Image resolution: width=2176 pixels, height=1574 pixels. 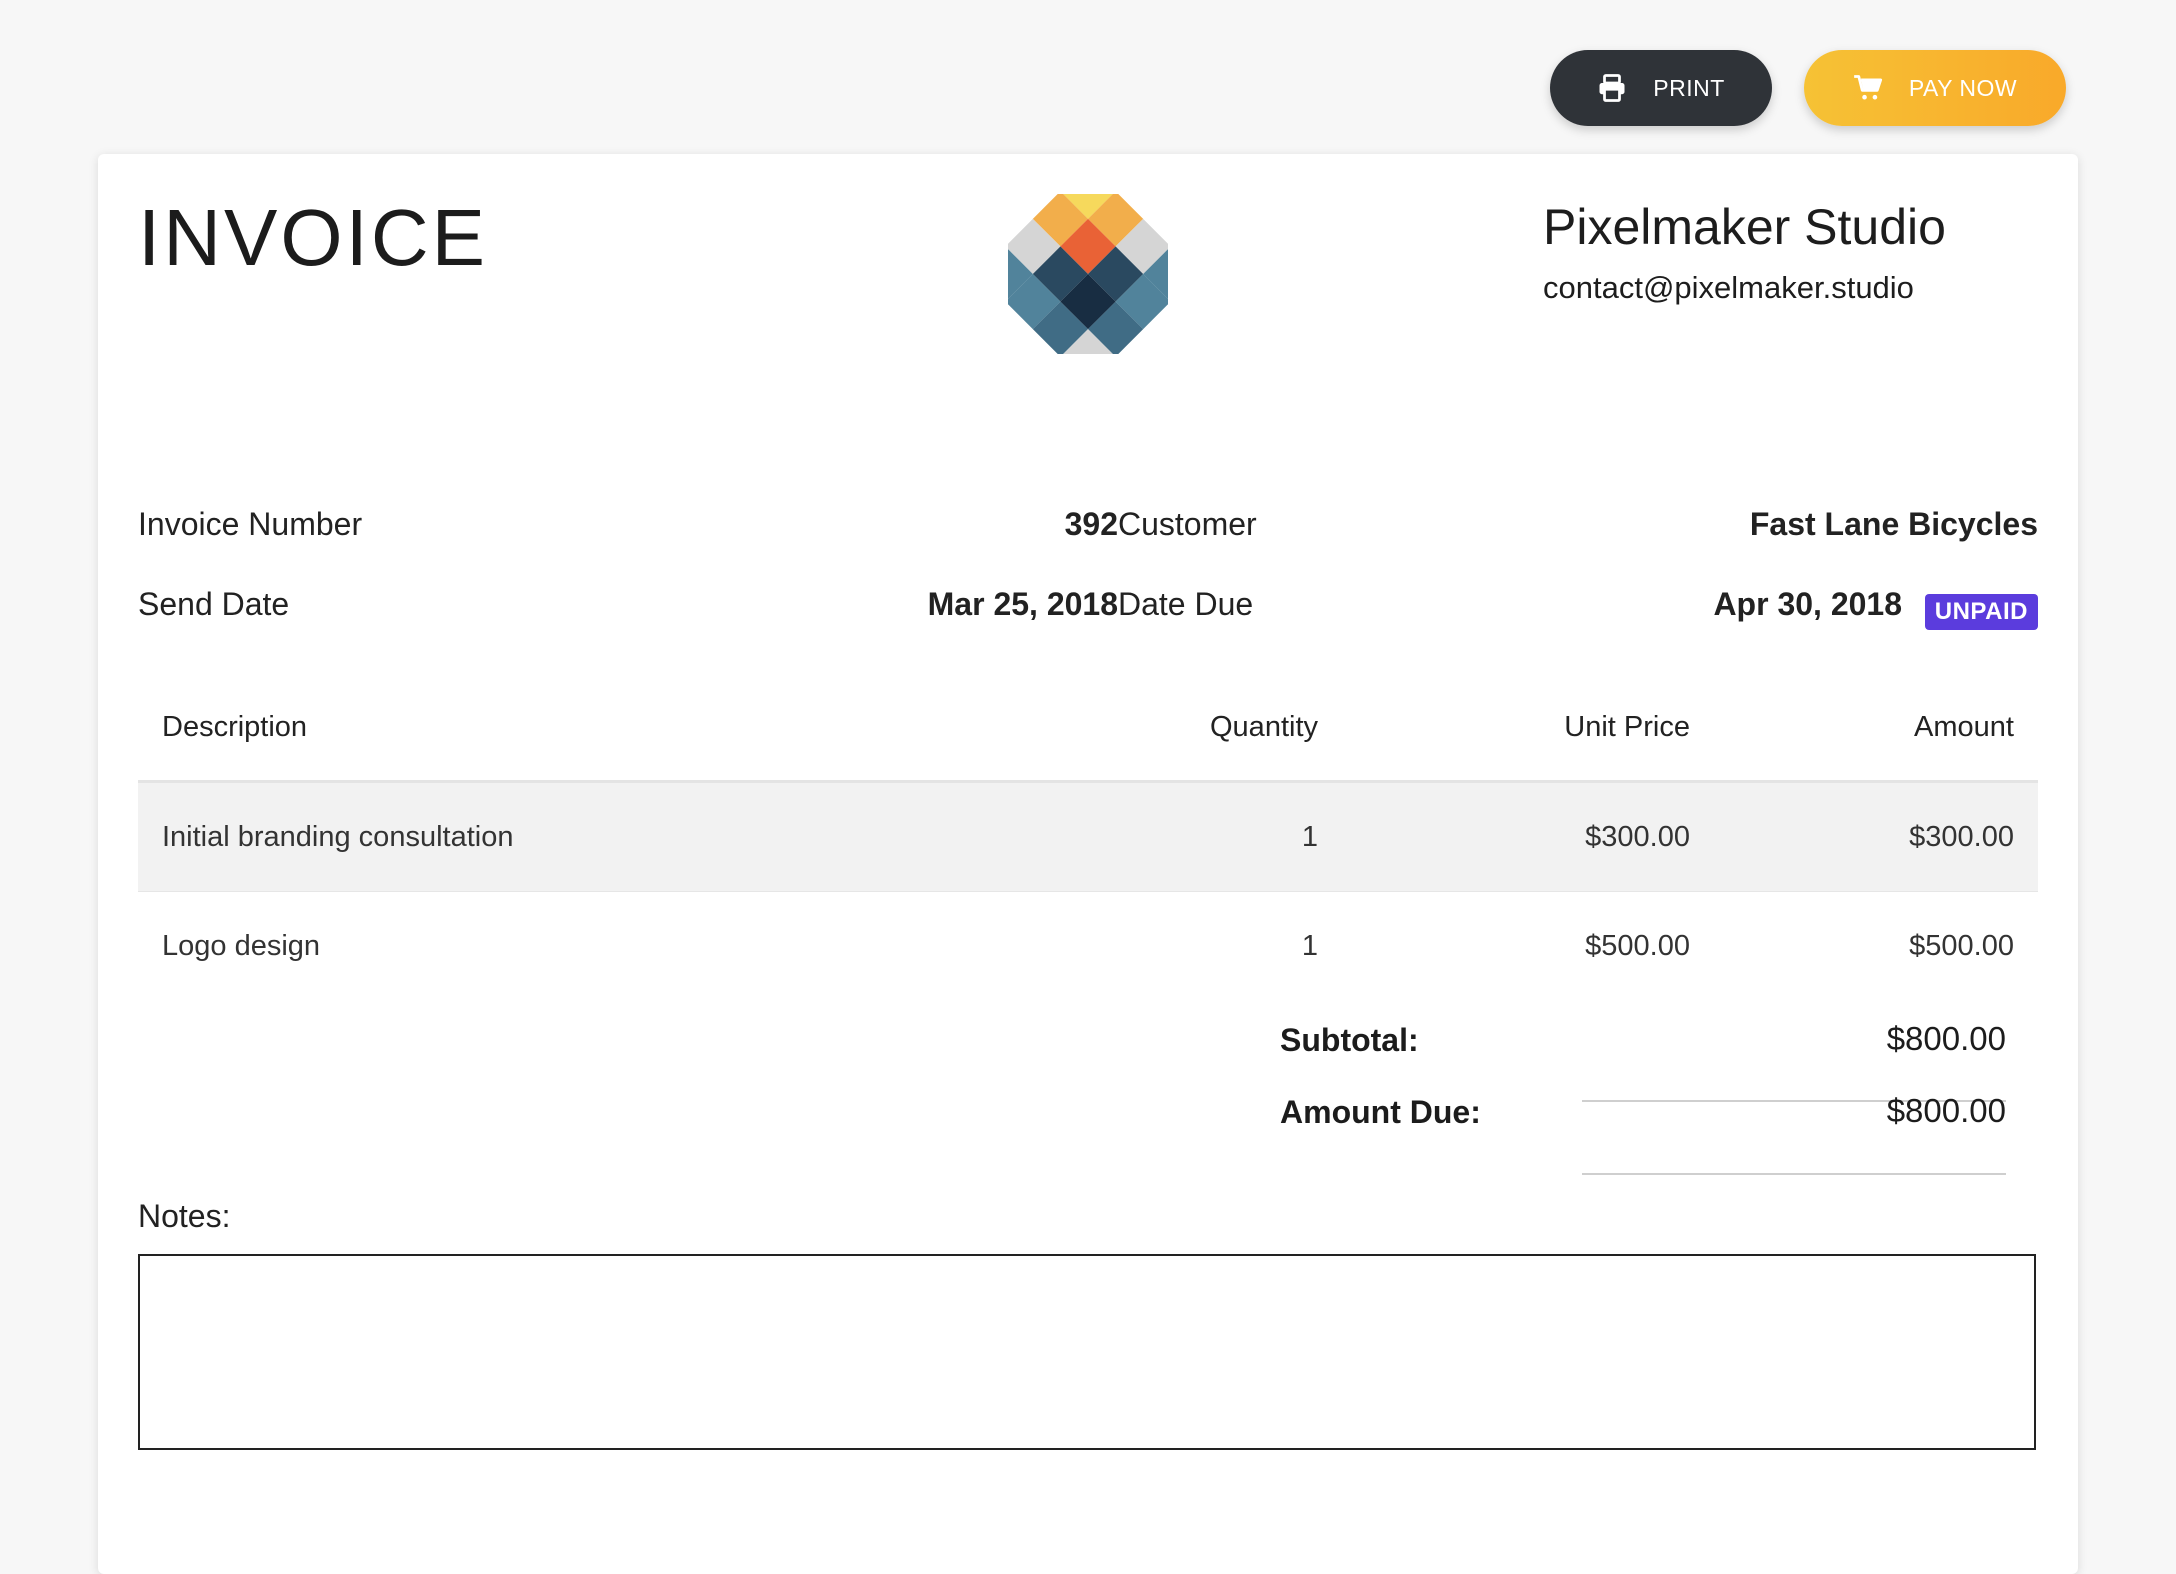 What do you see at coordinates (1088, 274) in the screenshot?
I see `company-logo` at bounding box center [1088, 274].